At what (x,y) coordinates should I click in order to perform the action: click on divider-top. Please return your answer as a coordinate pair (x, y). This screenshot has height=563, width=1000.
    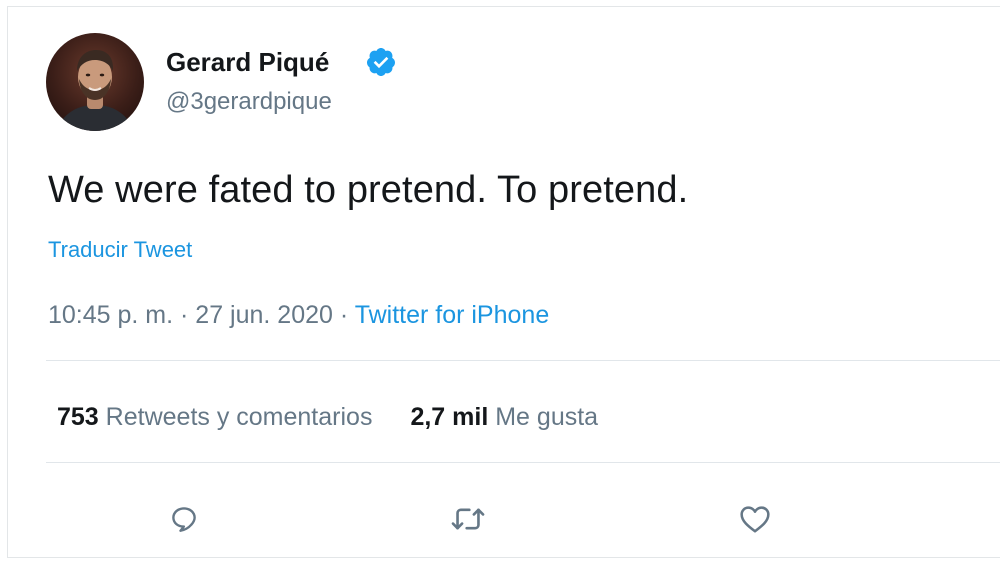
    Looking at the image, I should click on (523, 360).